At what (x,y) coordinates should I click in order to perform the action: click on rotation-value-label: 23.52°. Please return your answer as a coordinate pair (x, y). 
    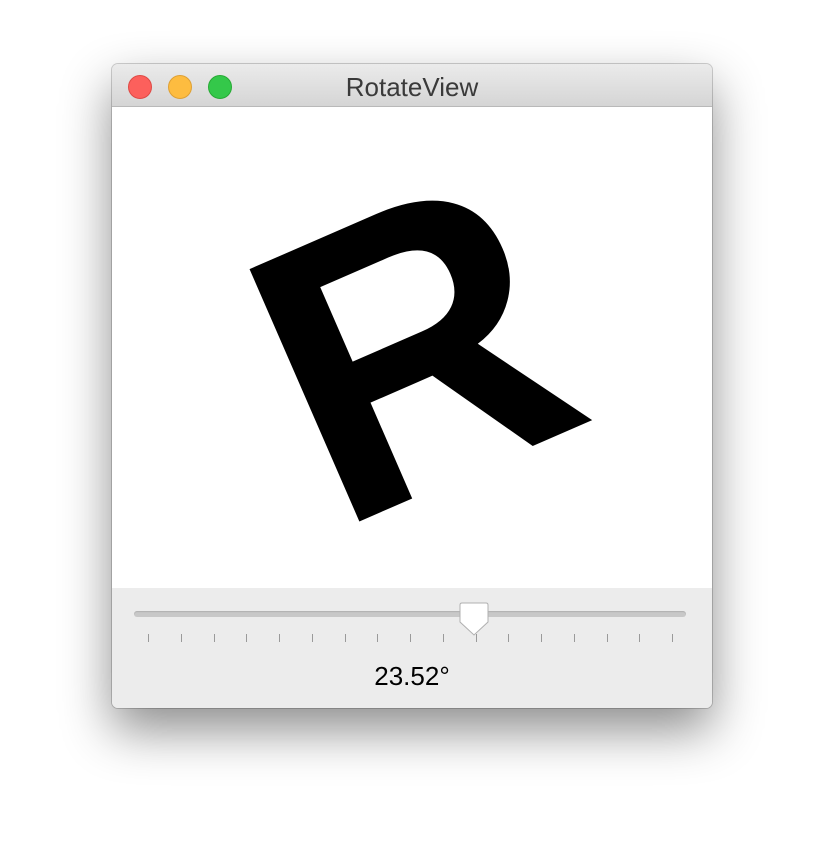
    Looking at the image, I should click on (412, 676).